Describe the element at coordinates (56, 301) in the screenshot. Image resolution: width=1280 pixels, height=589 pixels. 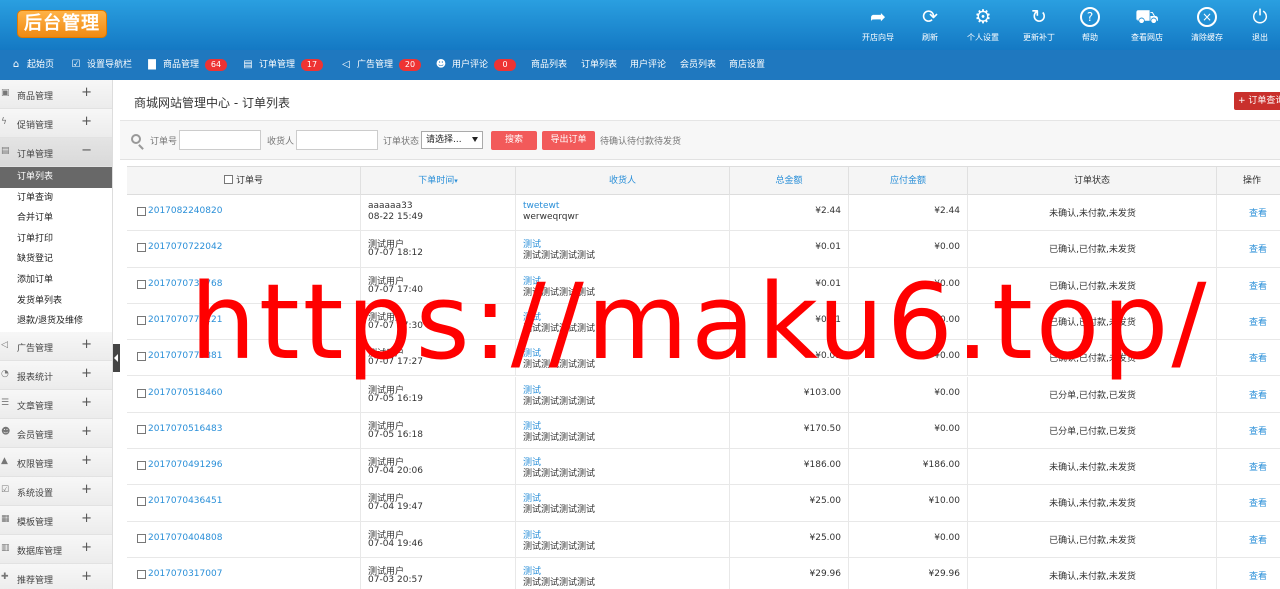
I see `sidebar-subitem-6: 发货单列表` at that location.